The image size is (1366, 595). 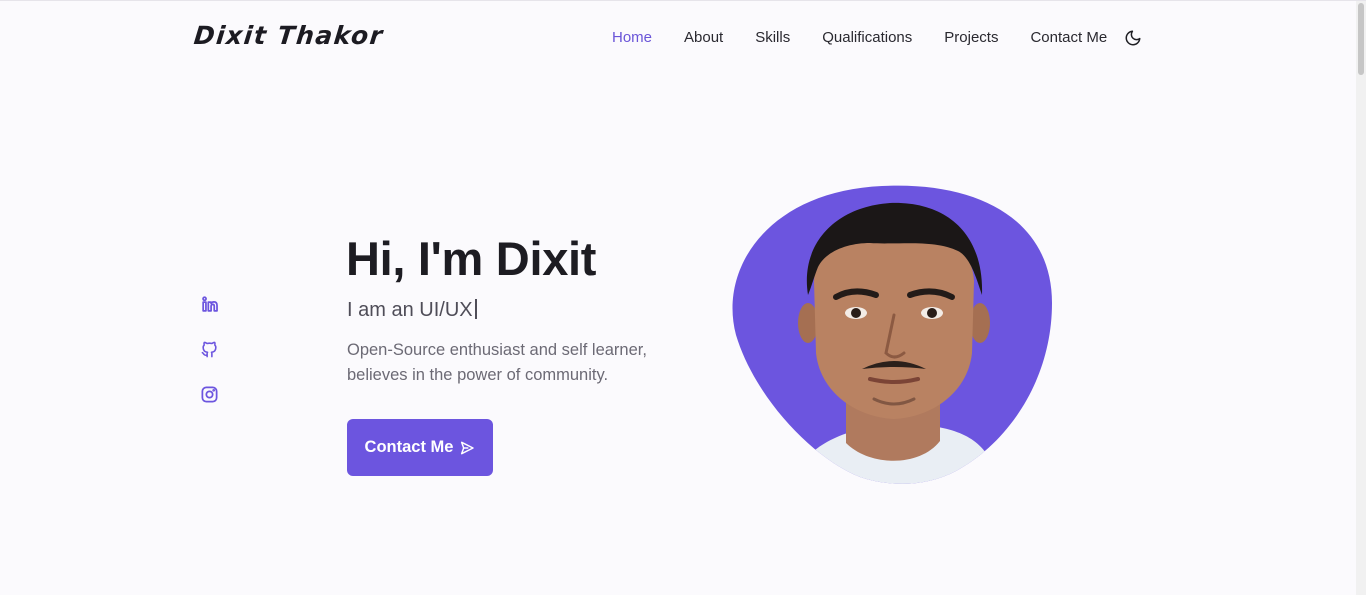 What do you see at coordinates (632, 38) in the screenshot?
I see `nav-home: Home` at bounding box center [632, 38].